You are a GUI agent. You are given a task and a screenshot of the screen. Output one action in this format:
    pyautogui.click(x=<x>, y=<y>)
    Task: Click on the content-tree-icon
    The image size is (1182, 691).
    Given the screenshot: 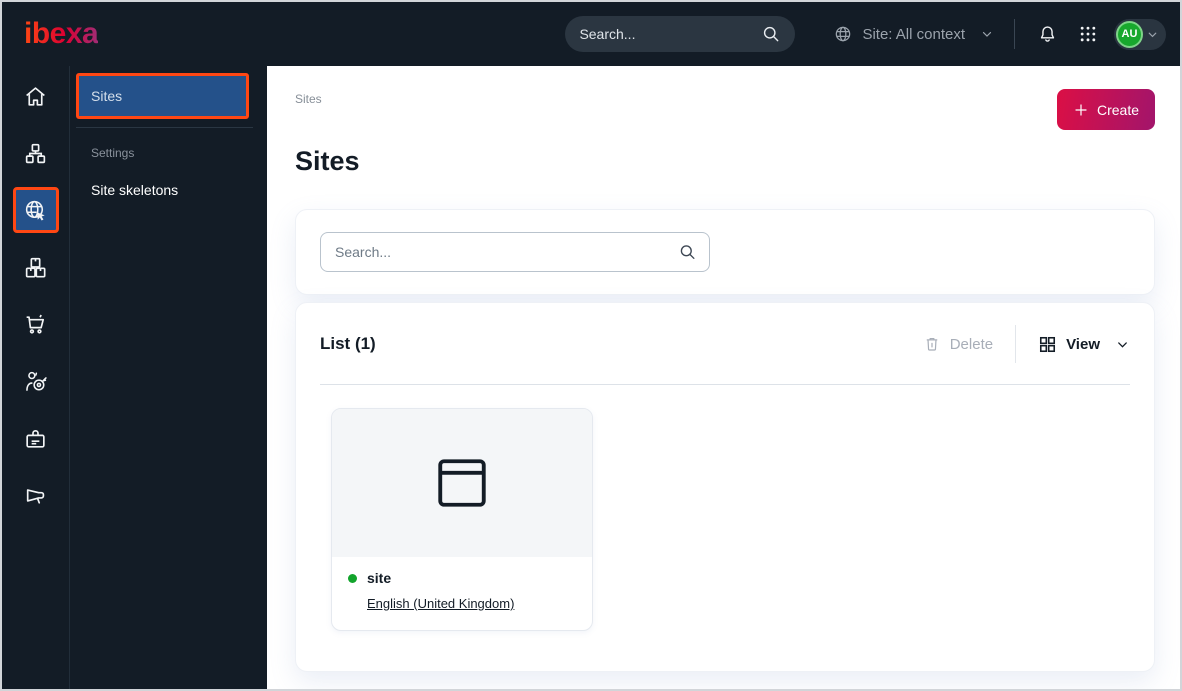 What is the action you would take?
    pyautogui.click(x=35, y=153)
    